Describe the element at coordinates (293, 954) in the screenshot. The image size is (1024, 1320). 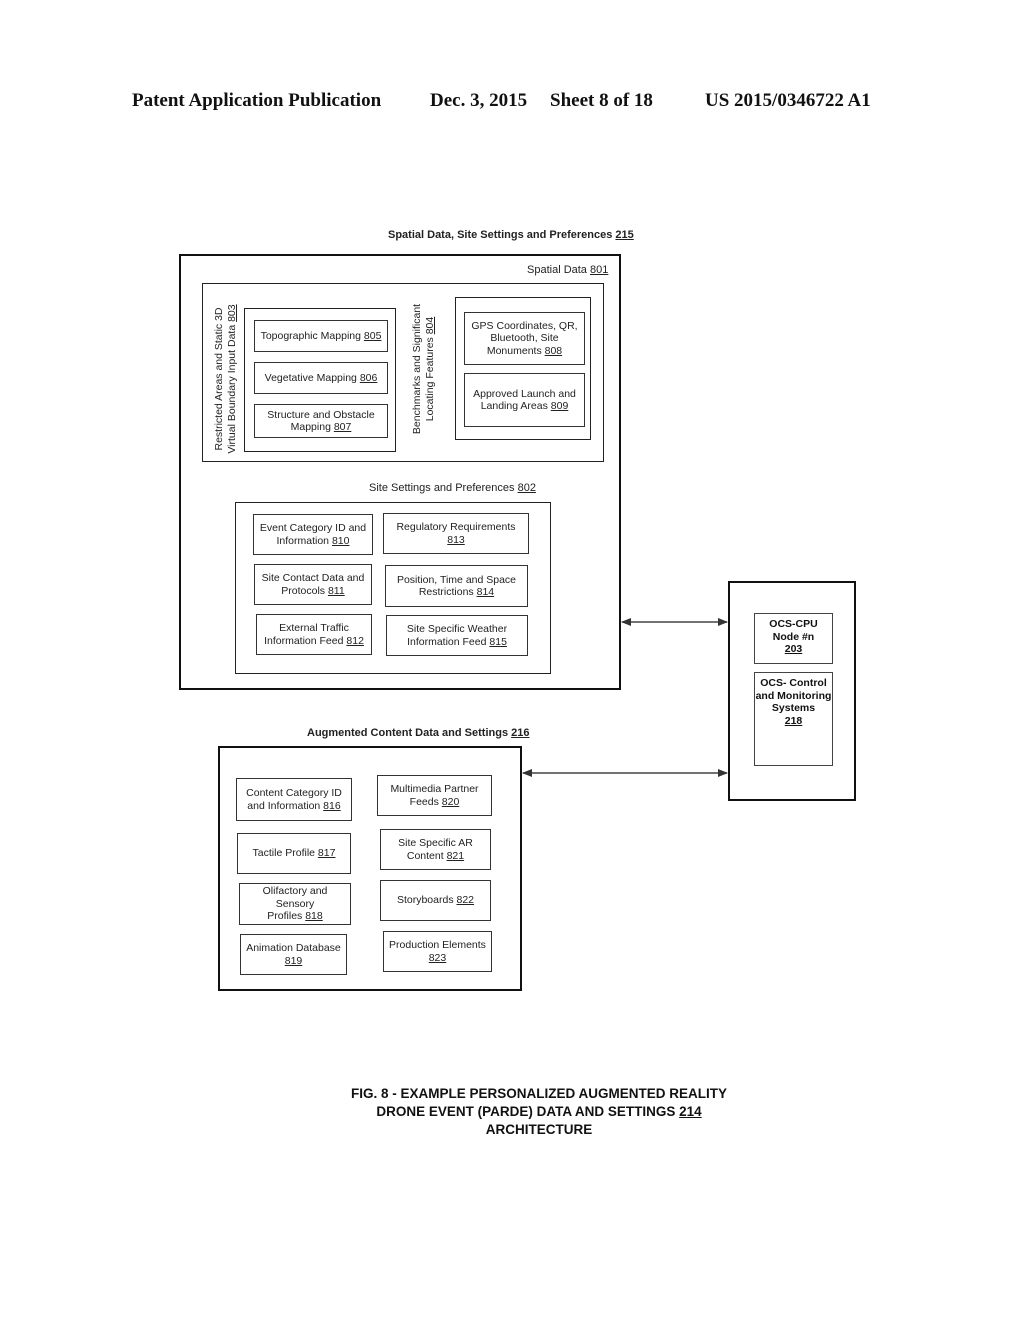
I see `animation-database-box: Animation Database 819` at that location.